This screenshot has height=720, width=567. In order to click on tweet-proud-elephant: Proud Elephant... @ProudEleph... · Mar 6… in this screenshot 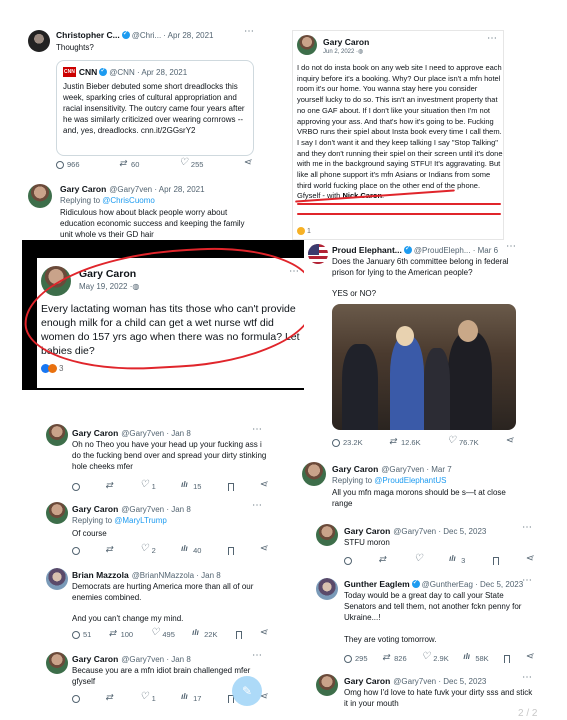, I will do `click(413, 346)`.